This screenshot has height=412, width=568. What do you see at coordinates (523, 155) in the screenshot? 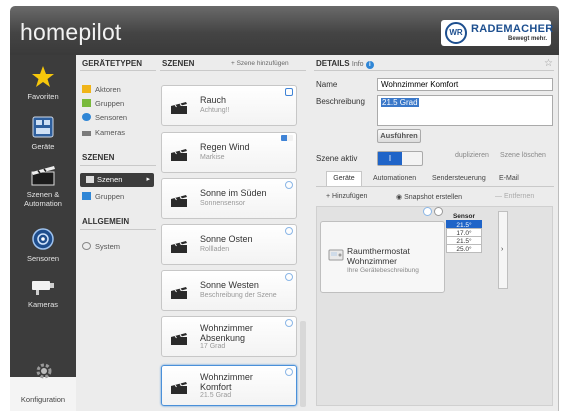
I see `delete-scene-button: Szene löschen` at bounding box center [523, 155].